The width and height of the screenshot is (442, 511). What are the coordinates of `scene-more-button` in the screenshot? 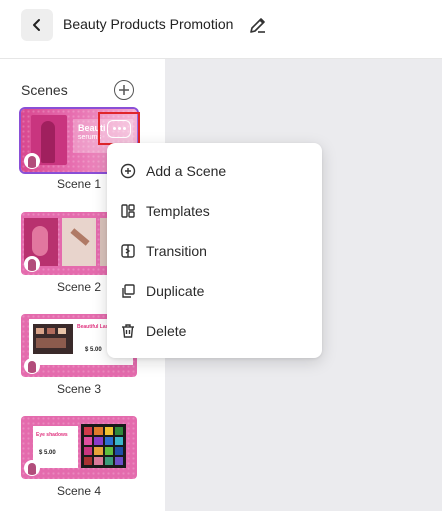 It's located at (119, 128).